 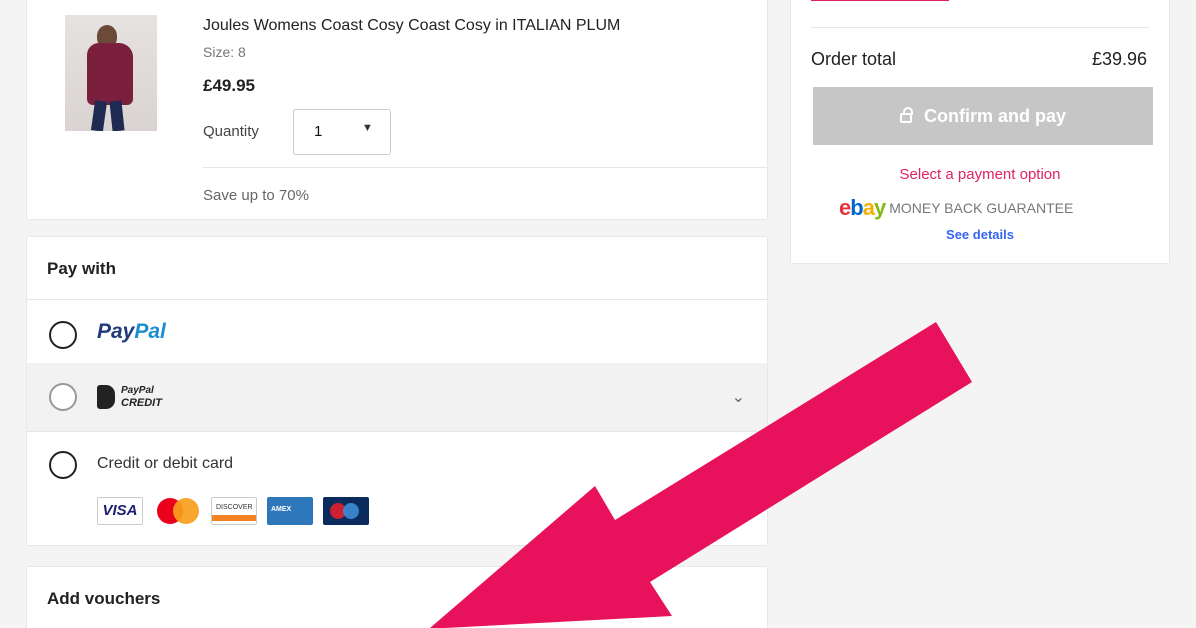 I want to click on chevron-down-icon: ⌄, so click(x=738, y=397).